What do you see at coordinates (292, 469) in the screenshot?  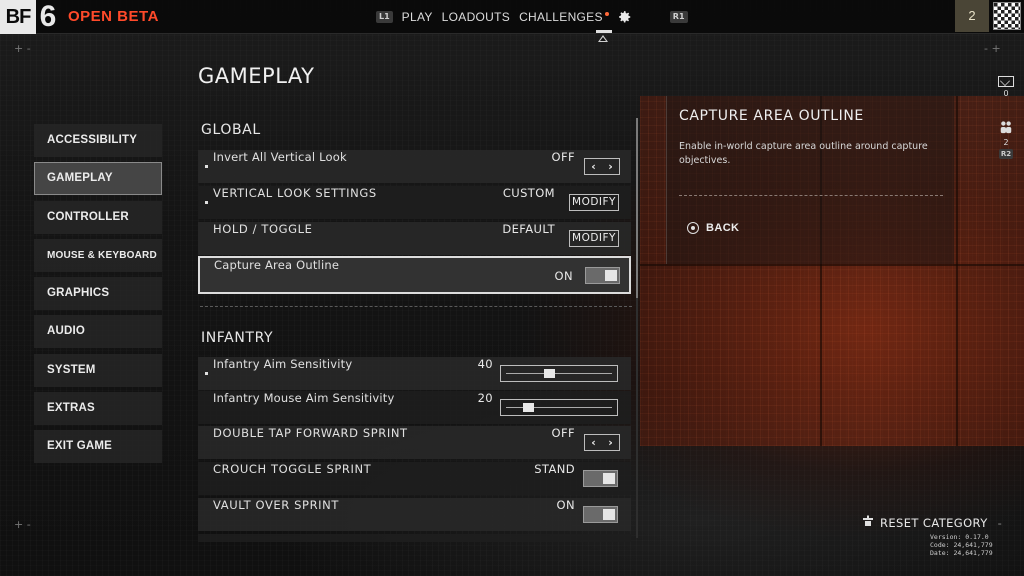 I see `setting-label: CROUCH TOGGLE SPRINT` at bounding box center [292, 469].